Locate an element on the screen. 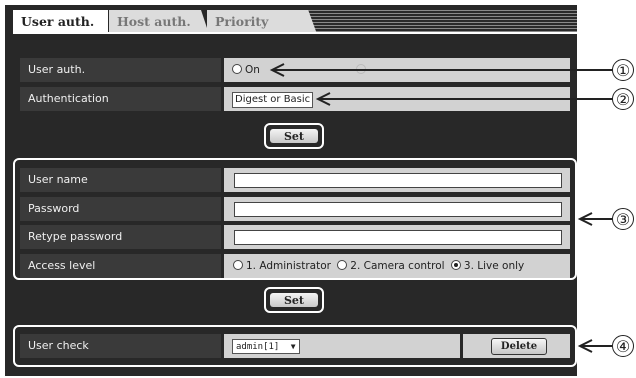 Image resolution: width=636 pixels, height=378 pixels. callout-3: ③ is located at coordinates (623, 219).